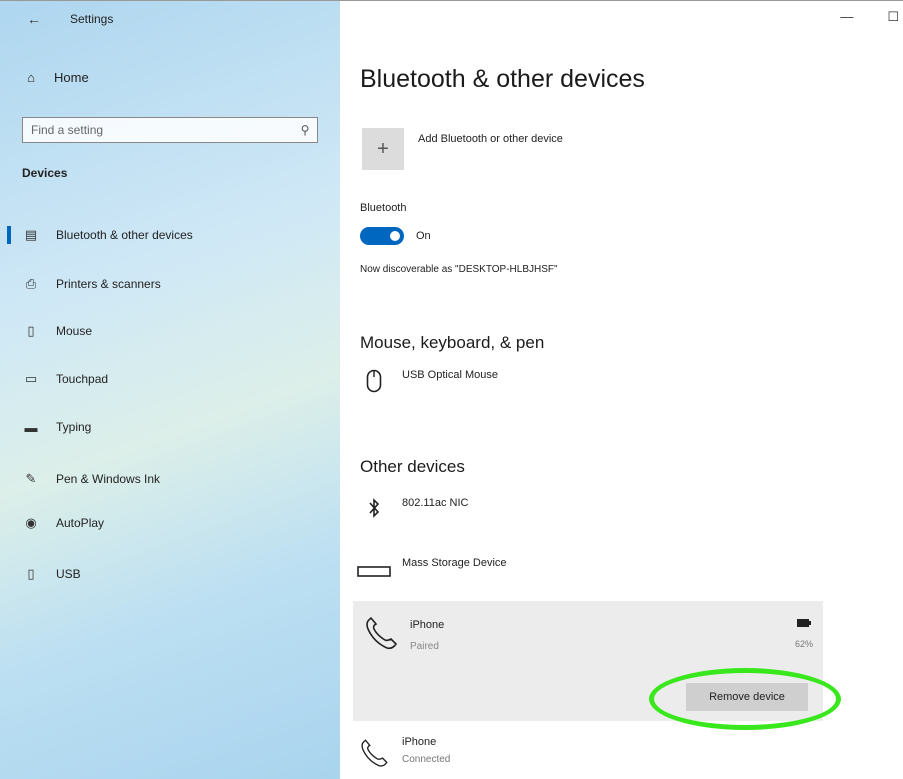 This screenshot has height=779, width=903. What do you see at coordinates (158, 130) in the screenshot?
I see `search-input` at bounding box center [158, 130].